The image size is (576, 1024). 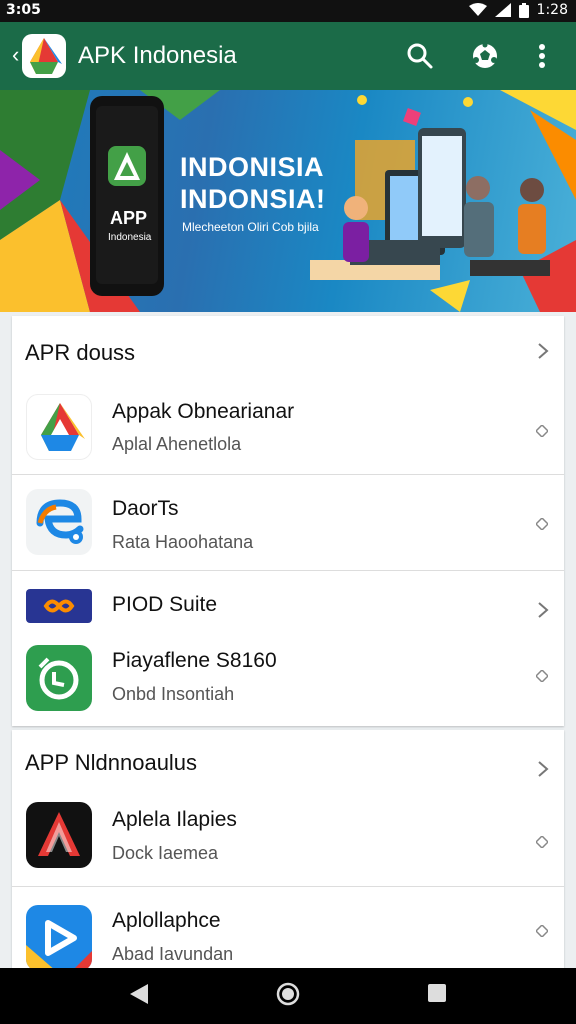 I want to click on banner-subtitle: Mlecheeton Oliri Cob bjila, so click(x=250, y=227).